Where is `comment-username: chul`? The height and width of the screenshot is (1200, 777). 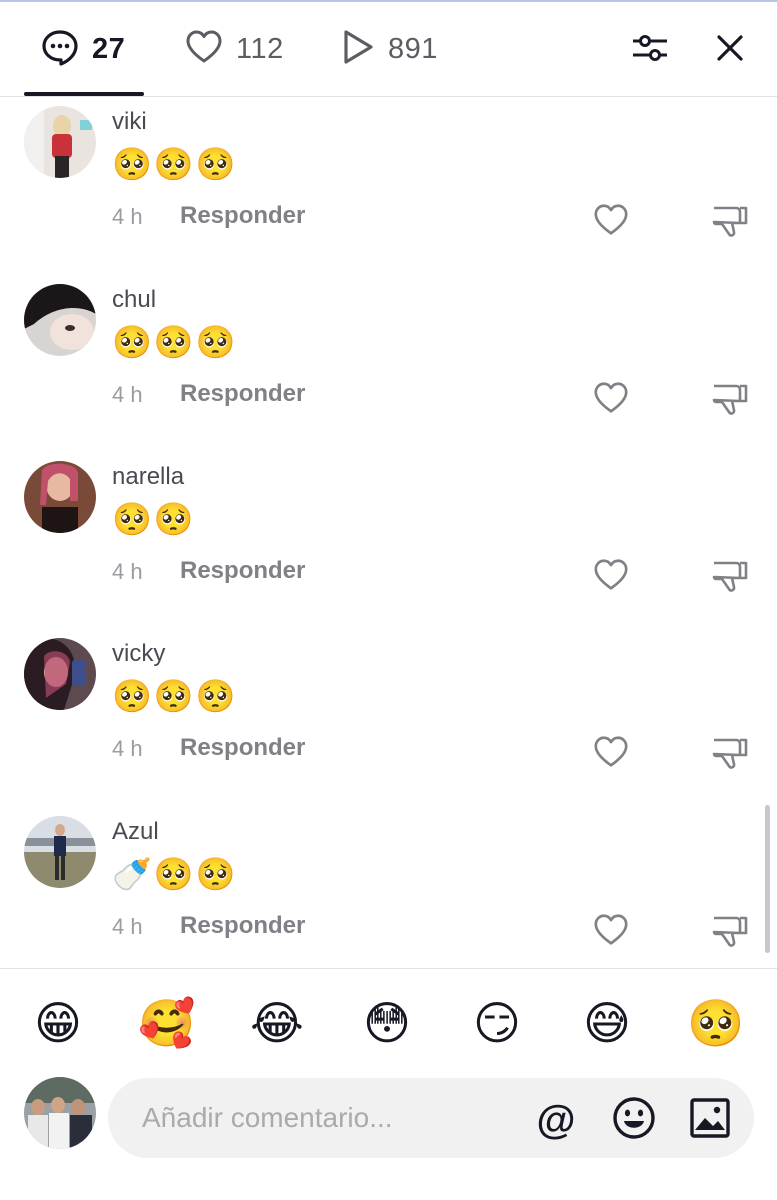 comment-username: chul is located at coordinates (134, 300).